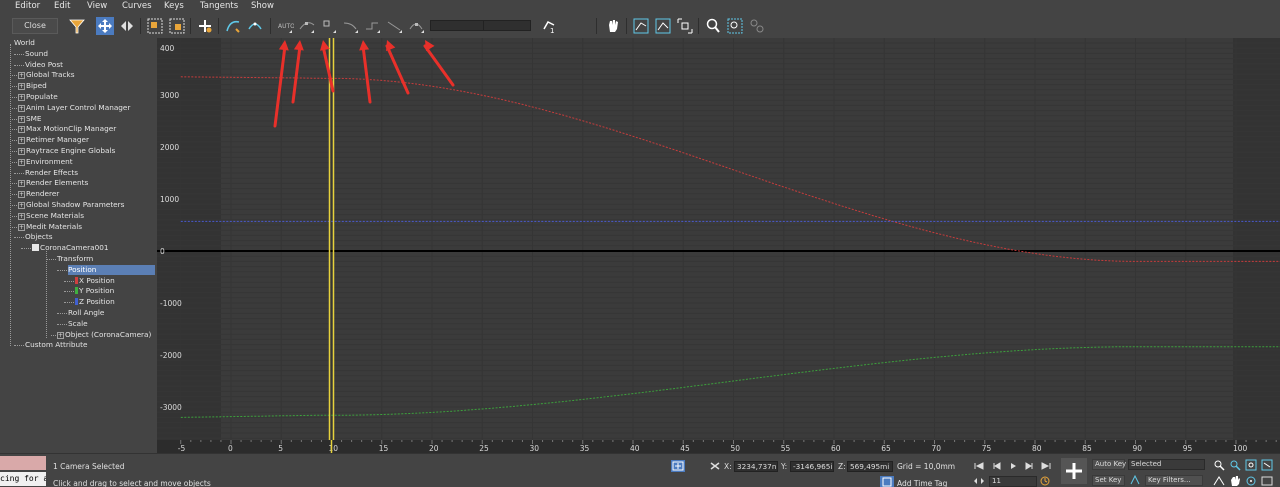 The width and height of the screenshot is (1280, 487). I want to click on set-key-button: Set Key, so click(1108, 480).